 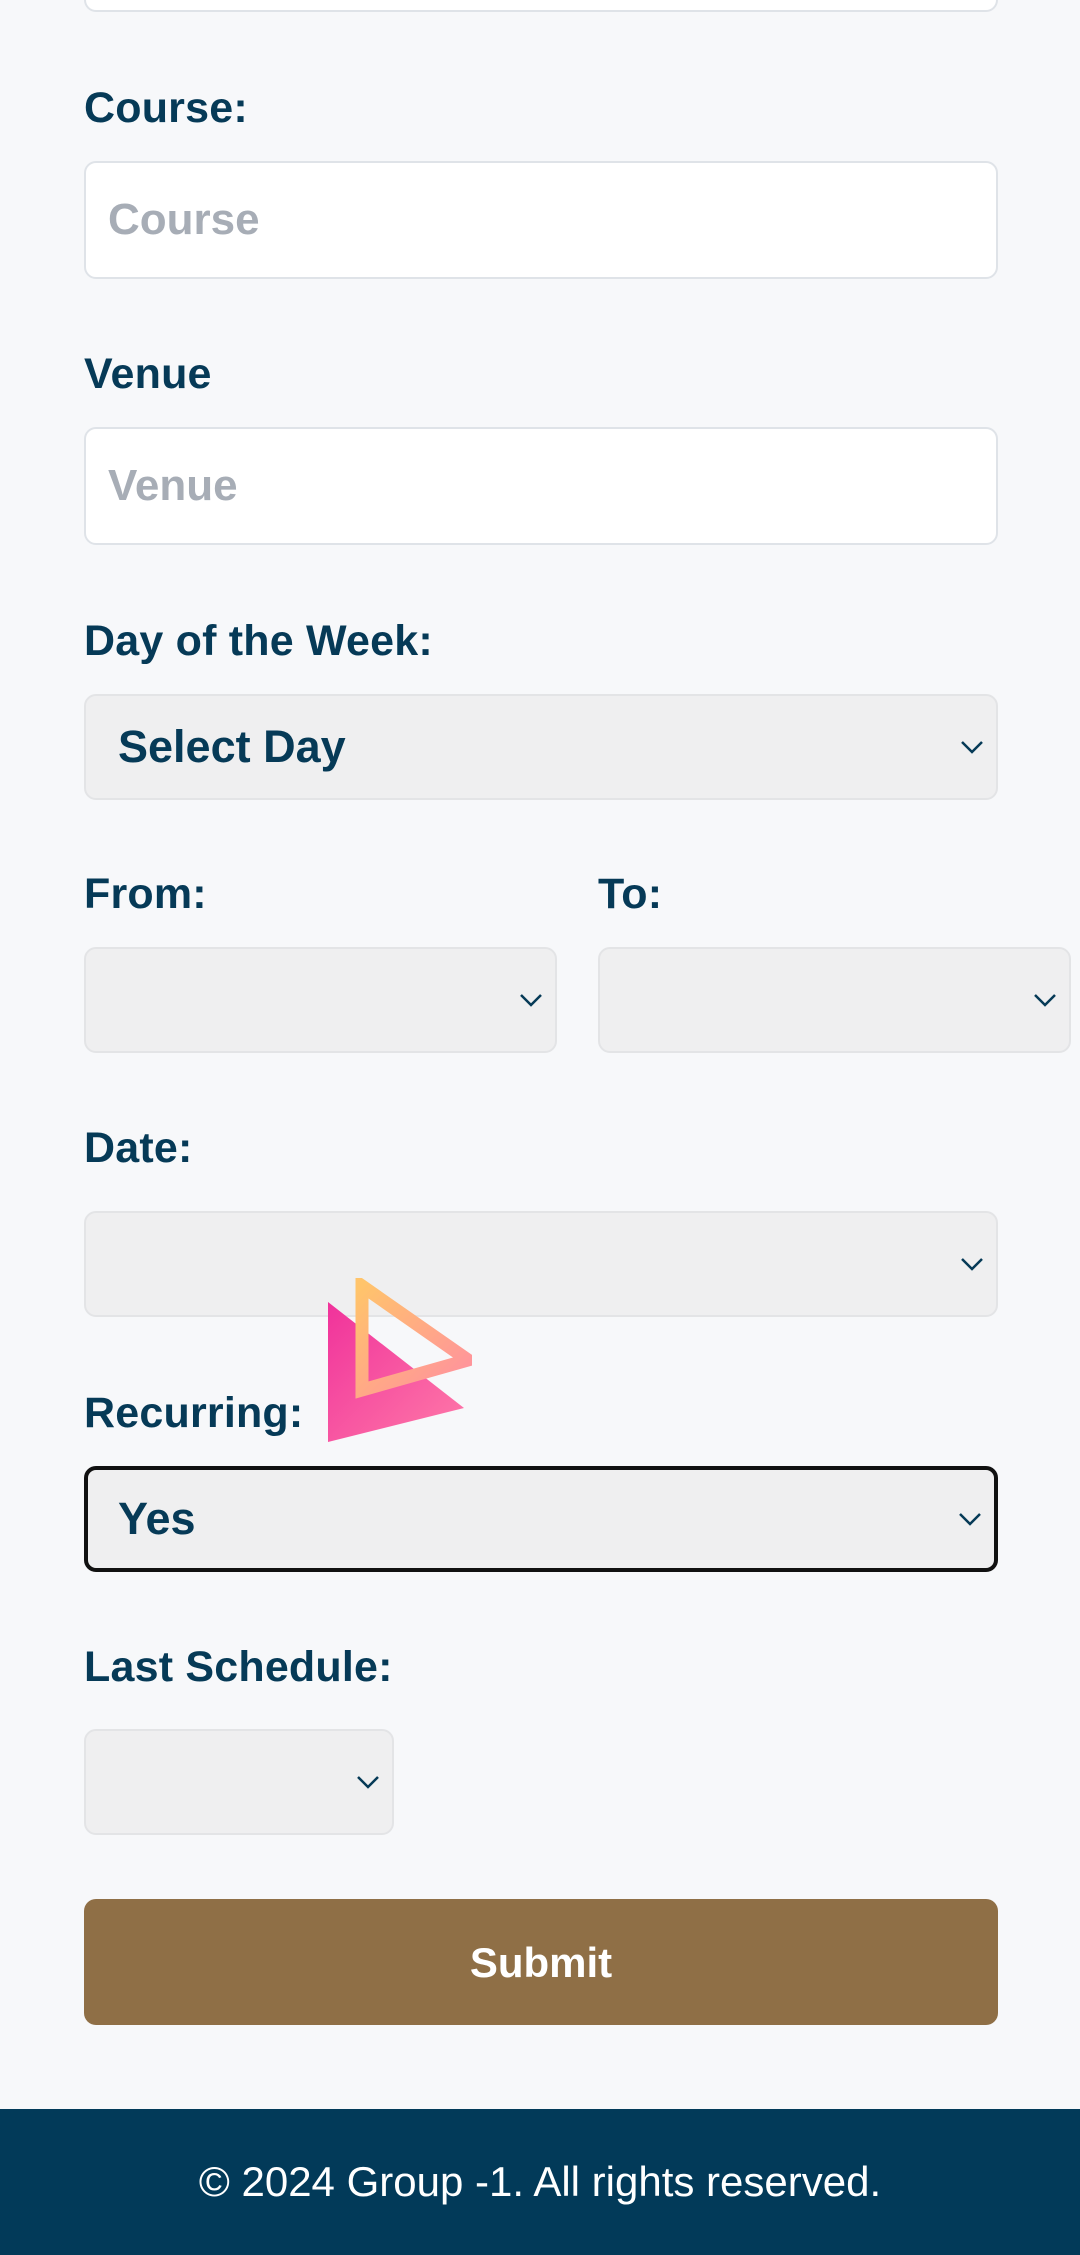 I want to click on course-input, so click(x=541, y=220).